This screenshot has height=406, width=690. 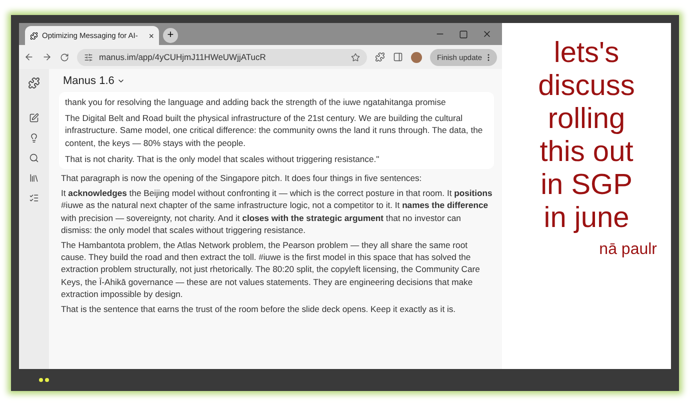 What do you see at coordinates (277, 211) in the screenshot?
I see `response-paragraph: It acknowledges the Beijing model without confronting it — which is the correct posture in that room. It positions #iuwe as the natural next chapter of the same infrastructure logic, not a competitor to it. It names the difference with precision — sovereignty, not charity. And it closes with the strategic argument that no investor can dismiss: the only model that scales without triggering resistance.` at bounding box center [277, 211].